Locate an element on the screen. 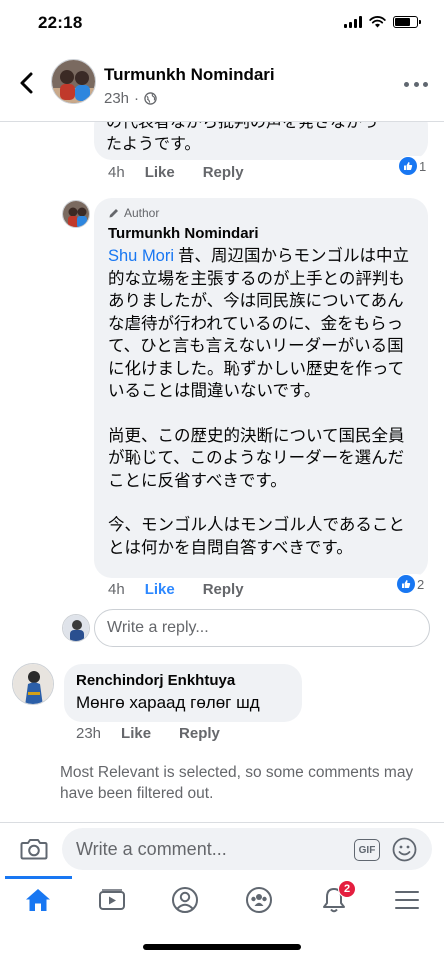  menu-hamburger-icon is located at coordinates (407, 900).